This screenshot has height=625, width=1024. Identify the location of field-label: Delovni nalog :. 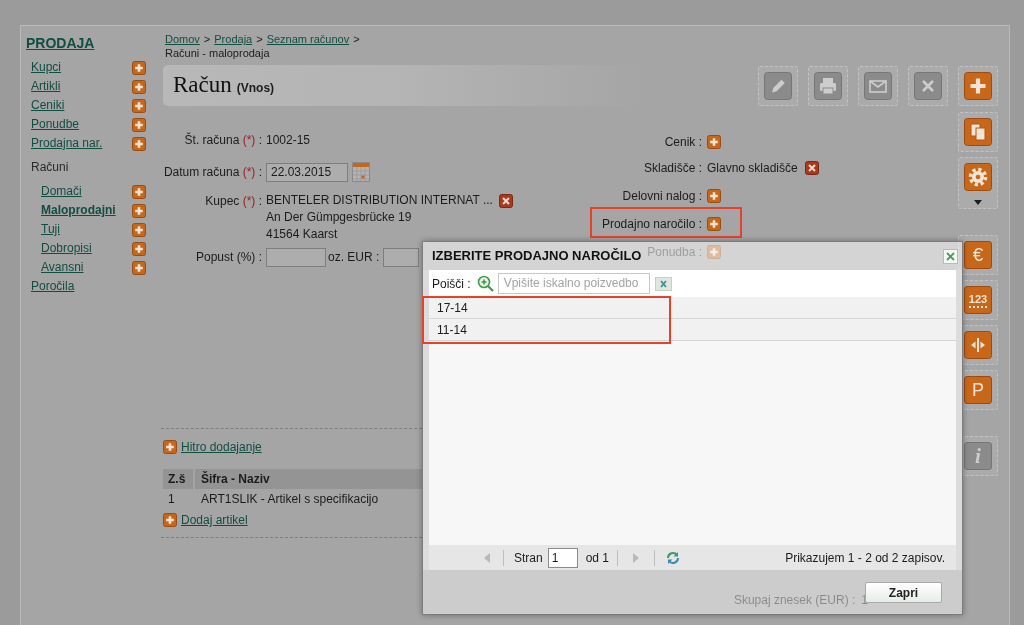
(662, 196).